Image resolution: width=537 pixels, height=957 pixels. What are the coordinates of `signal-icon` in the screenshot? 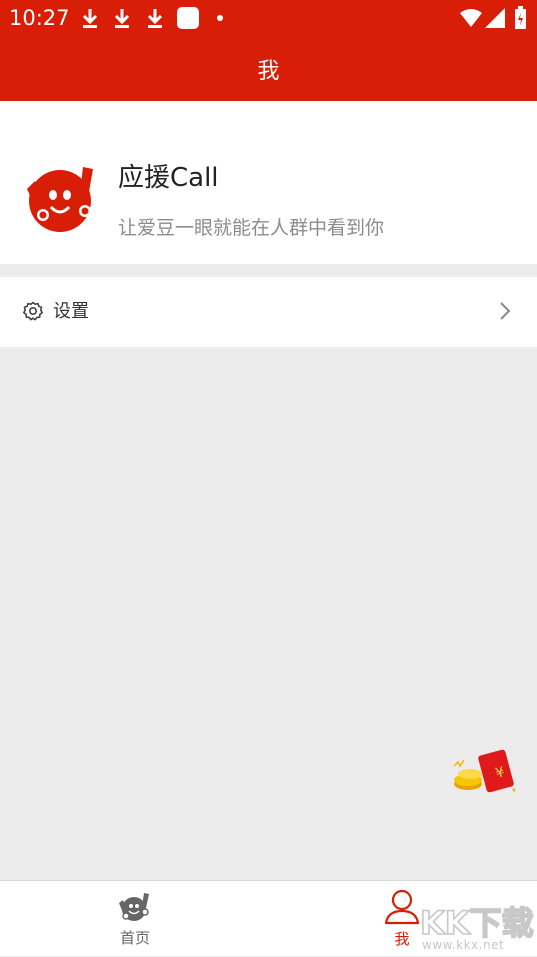 It's located at (495, 18).